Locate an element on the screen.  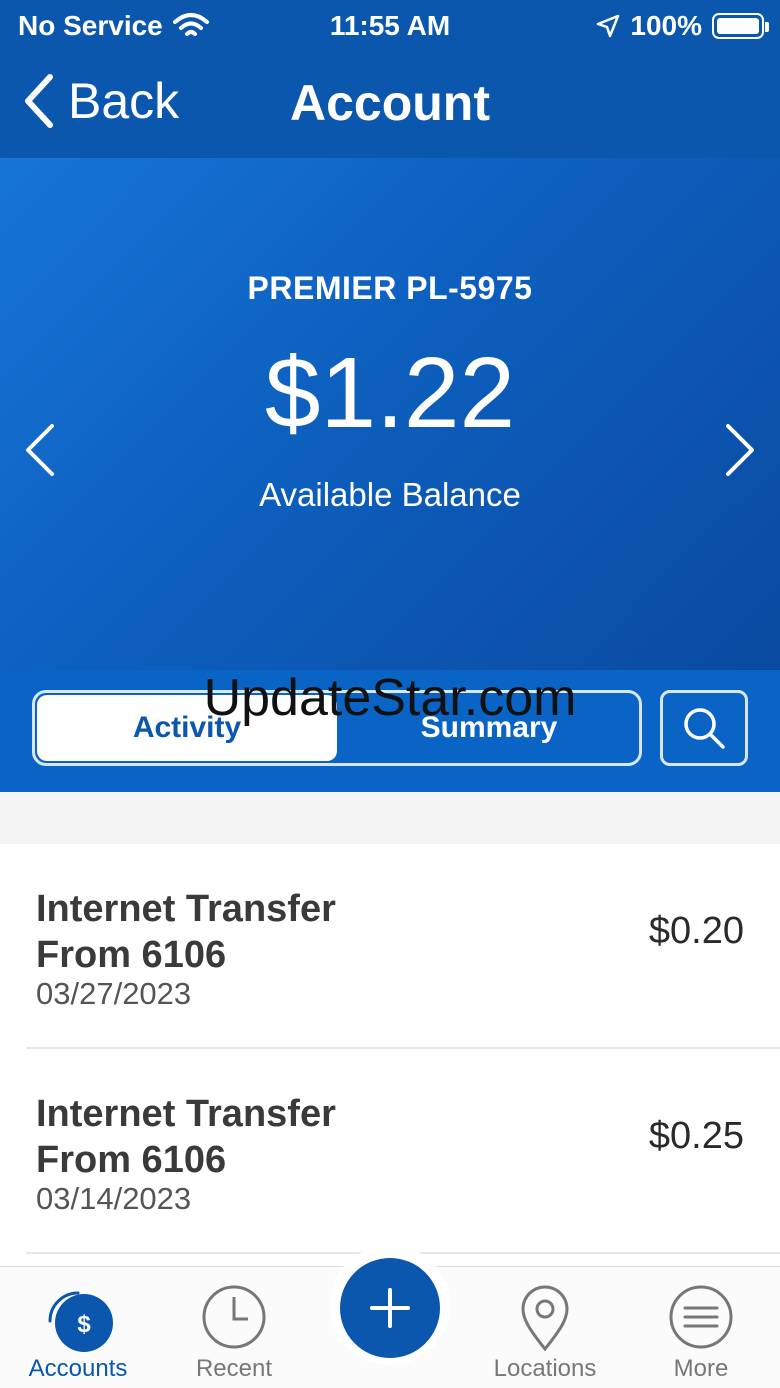
tab-locations: Locations is located at coordinates (545, 1327).